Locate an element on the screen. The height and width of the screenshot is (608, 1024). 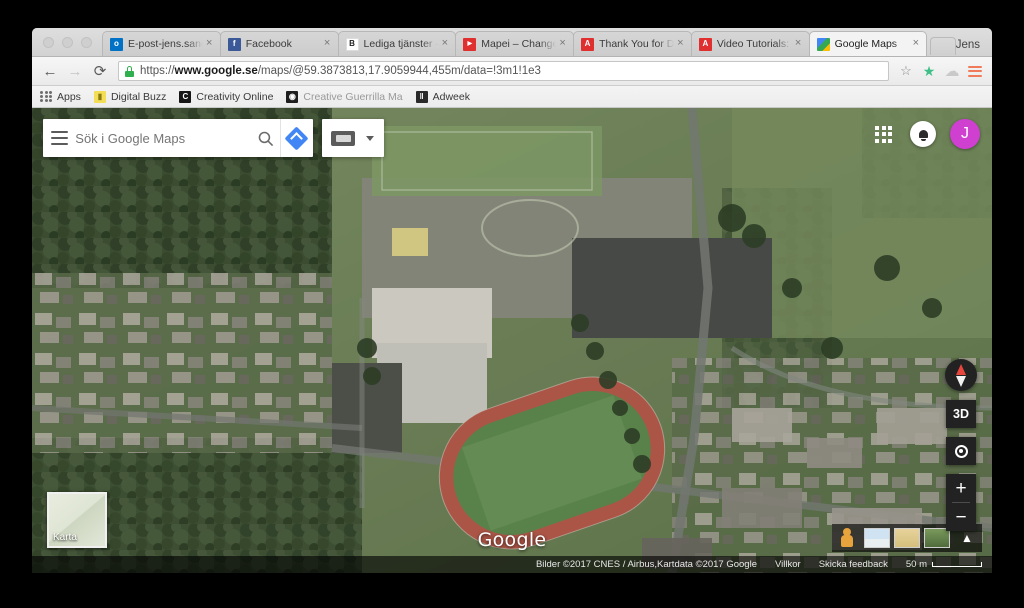
creative-guerrilla-icon: ◉ is located at coordinates (292, 96).